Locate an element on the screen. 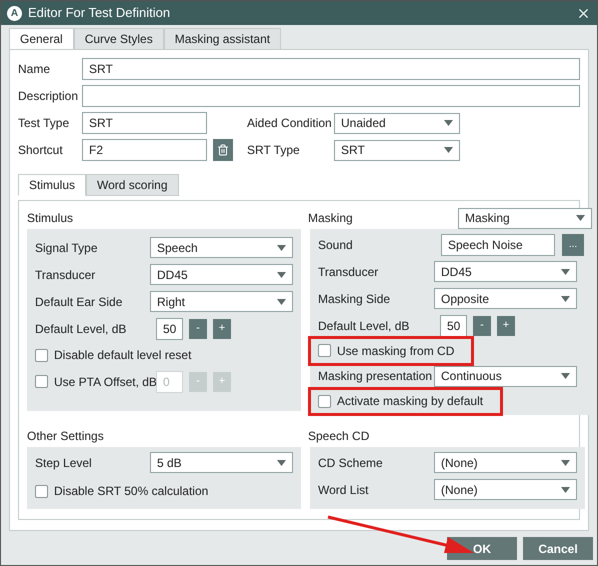 This screenshot has width=598, height=566. dropdown: Unaided is located at coordinates (397, 123).